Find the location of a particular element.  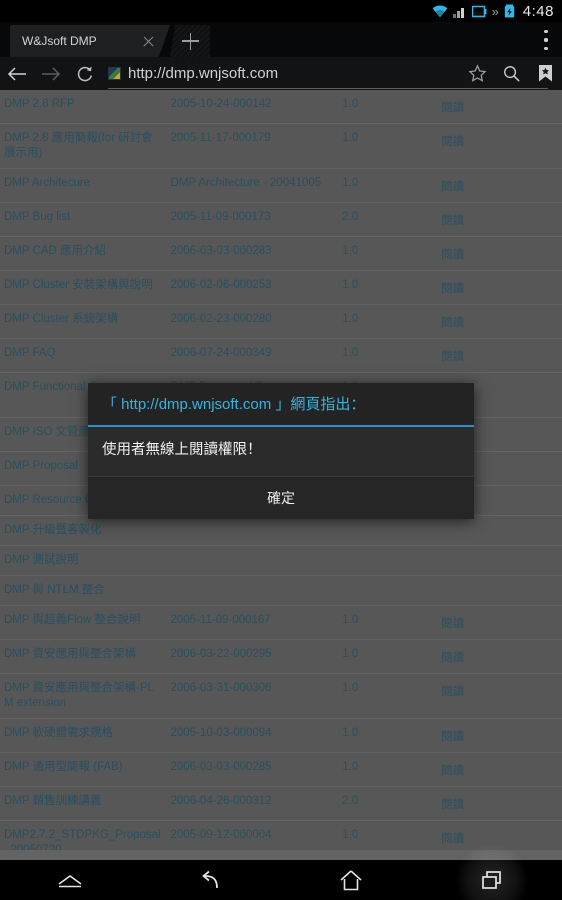

dialog-header: 「 http://dmp.wnjsoft.com 」網頁指出： is located at coordinates (281, 405).